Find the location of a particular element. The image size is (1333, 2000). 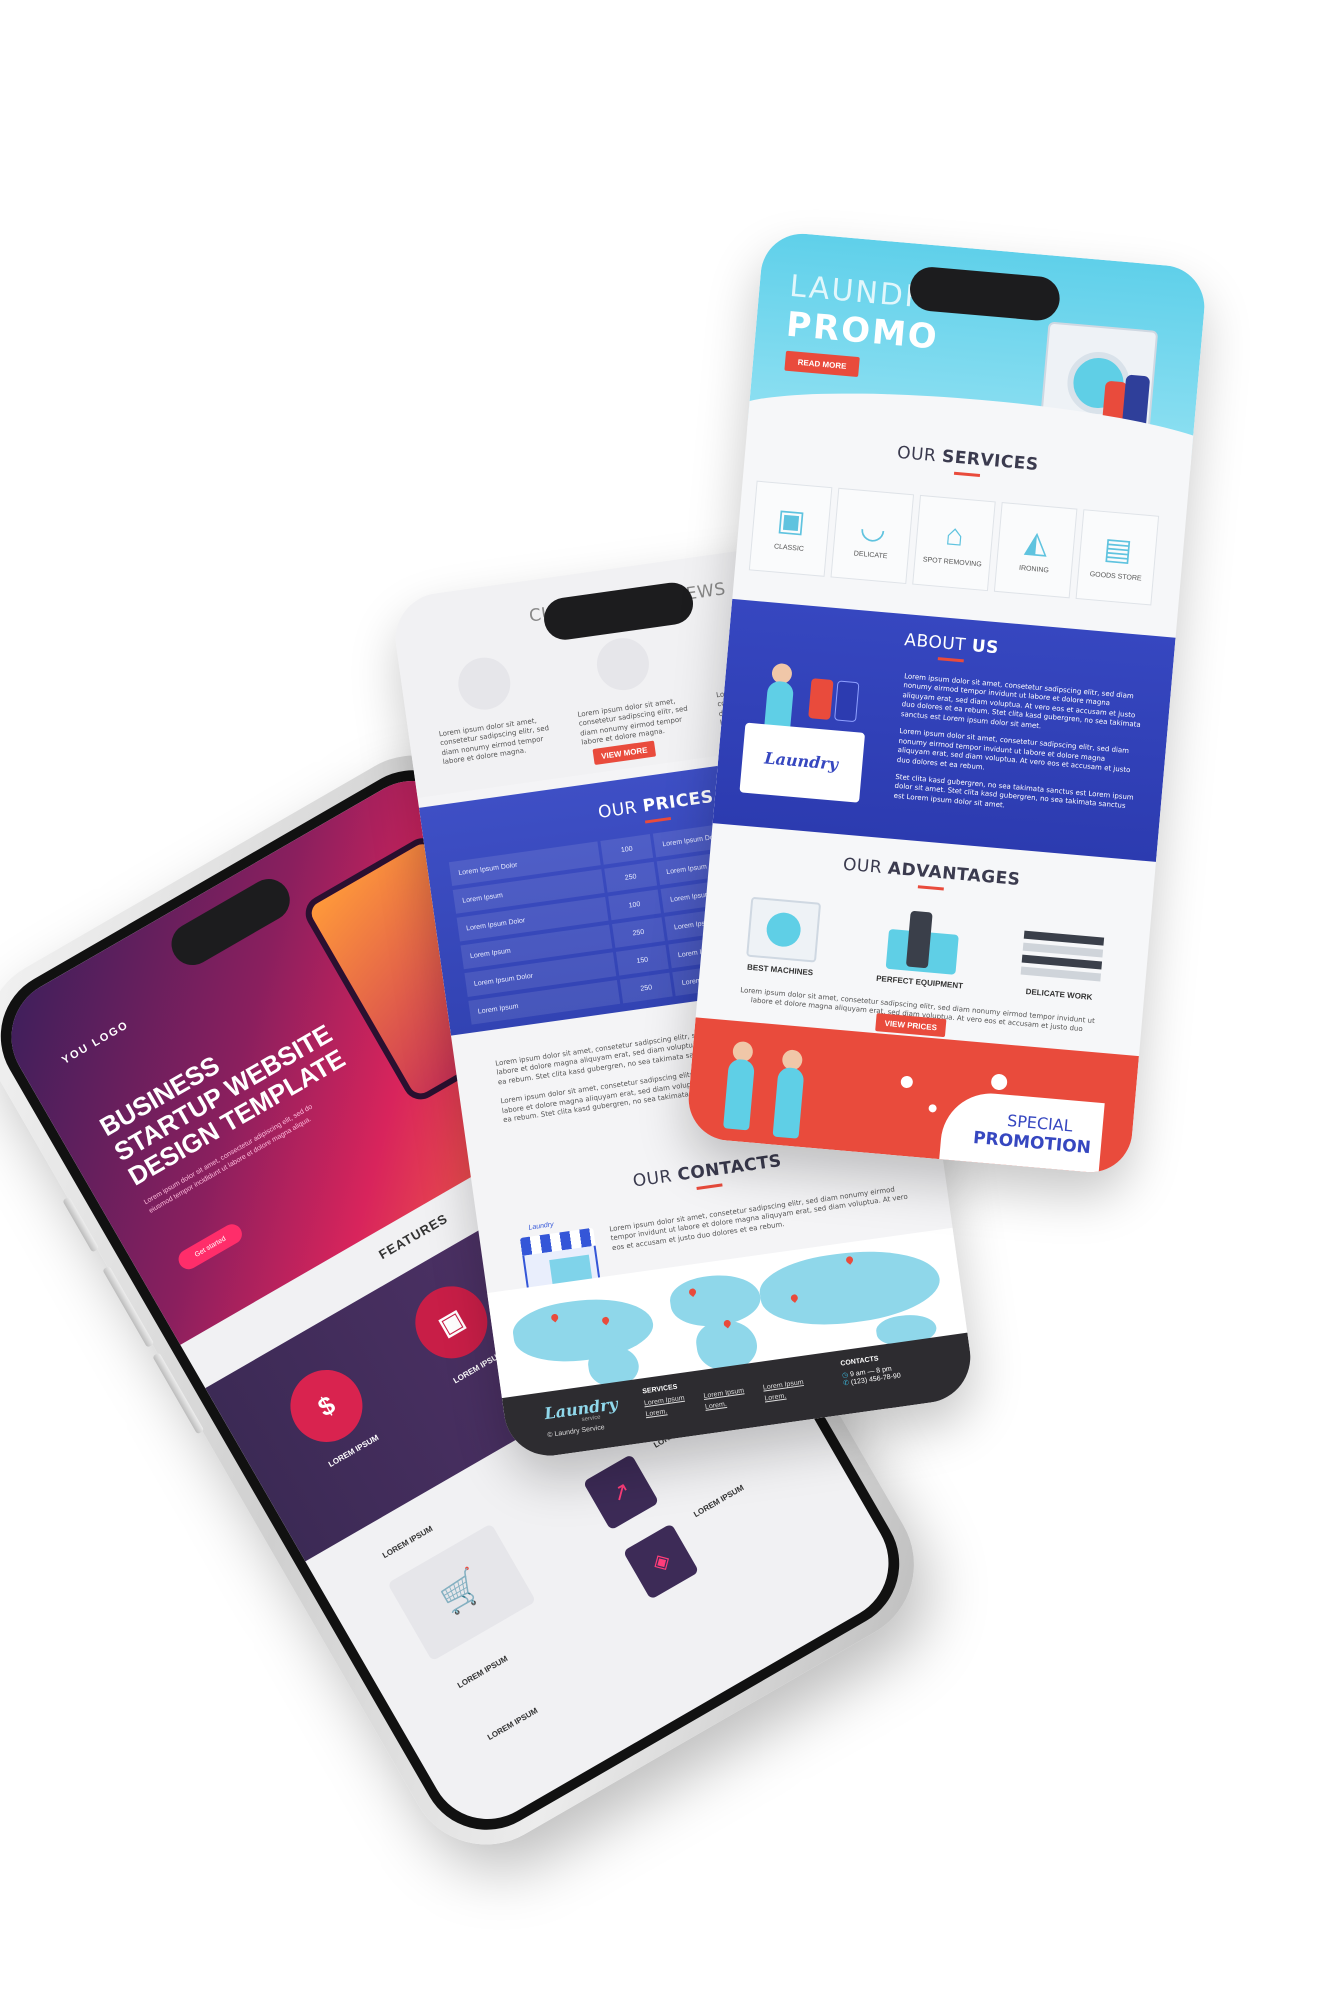

advantage-label: PERFECT EQUIPMENT is located at coordinates (919, 982).